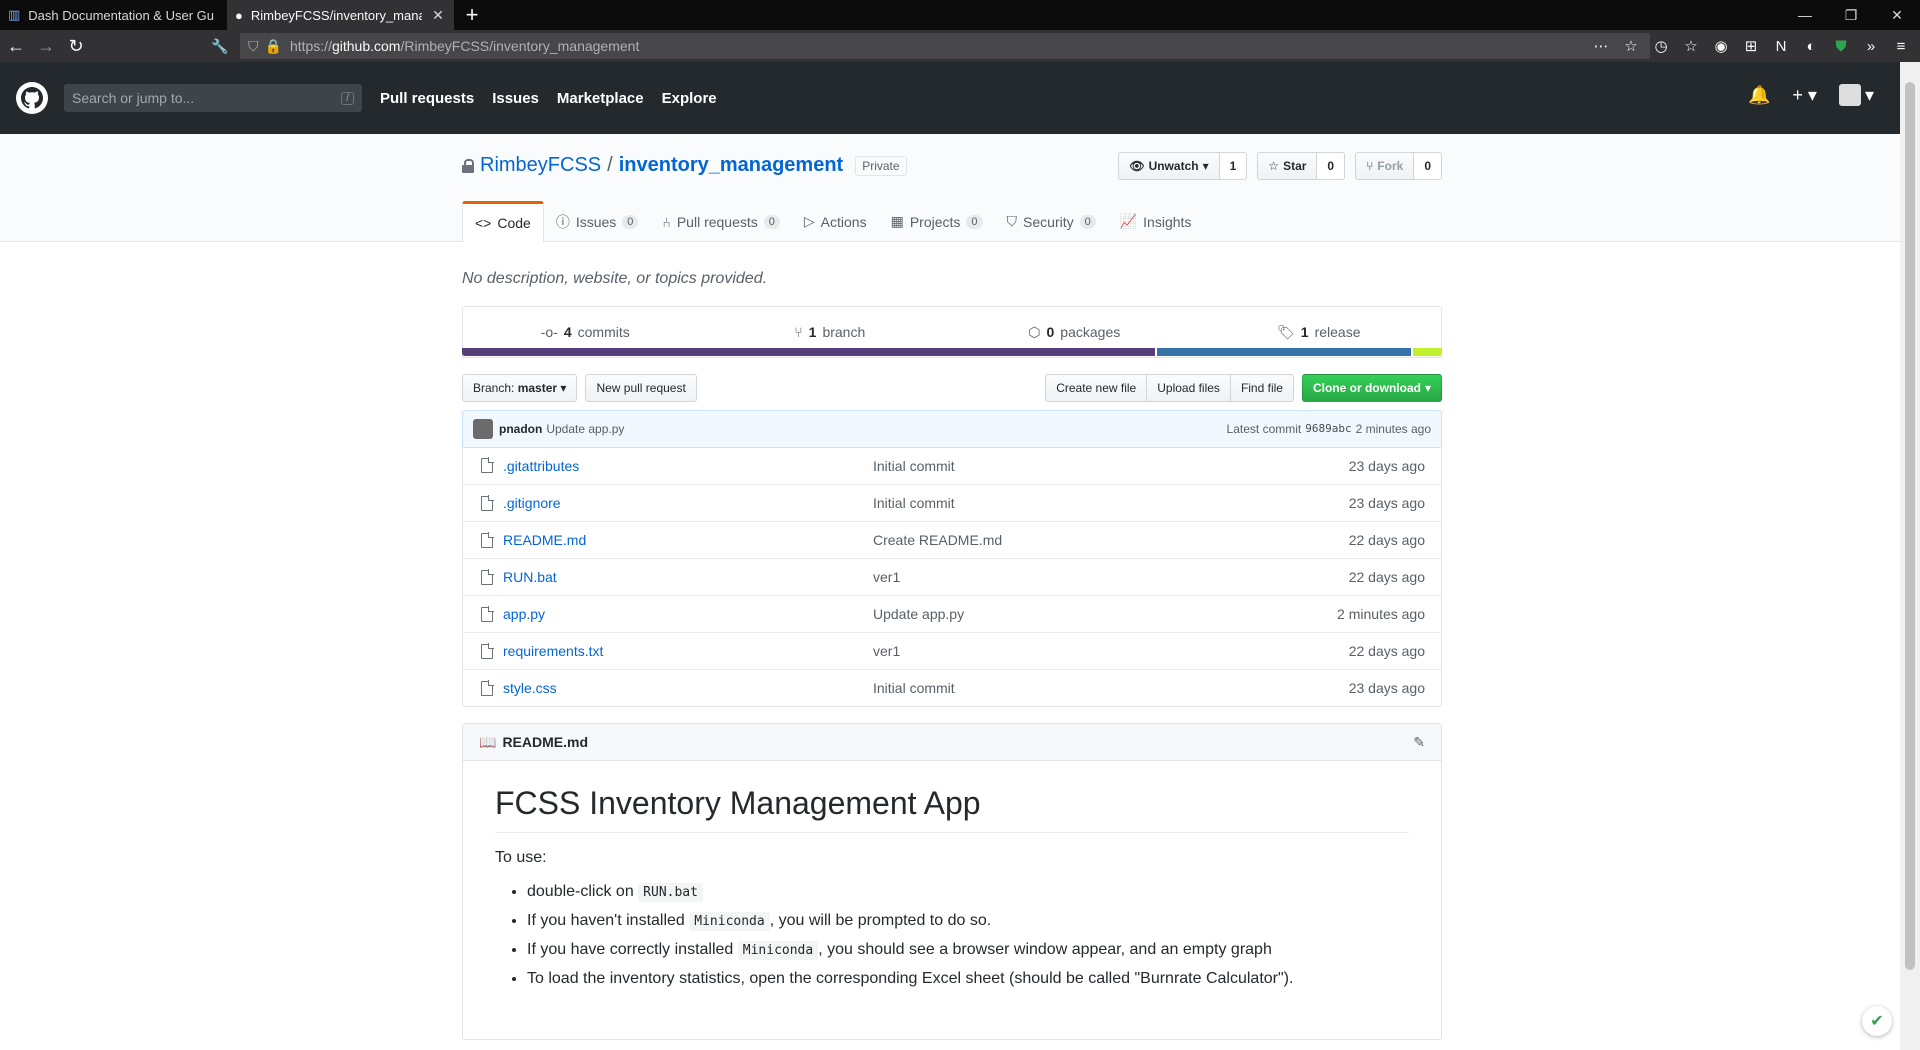 Image resolution: width=1920 pixels, height=1050 pixels. Describe the element at coordinates (1897, 15) in the screenshot. I see `close-window-icon: ✕` at that location.